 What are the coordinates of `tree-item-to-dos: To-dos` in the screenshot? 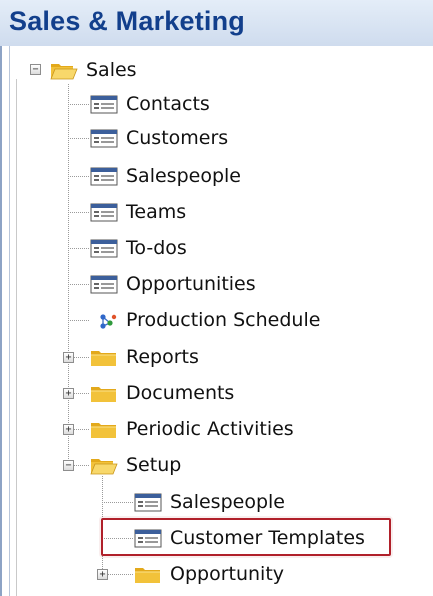 It's located at (138, 248).